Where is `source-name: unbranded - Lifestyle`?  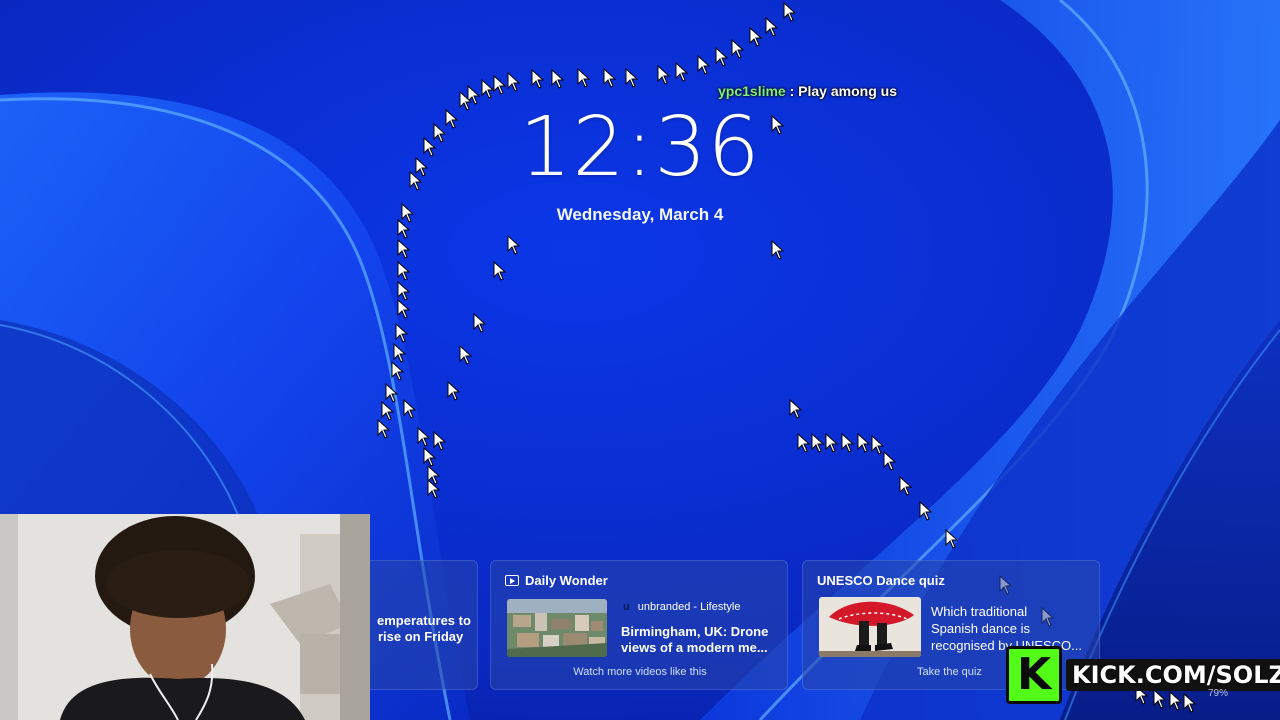
source-name: unbranded - Lifestyle is located at coordinates (689, 607).